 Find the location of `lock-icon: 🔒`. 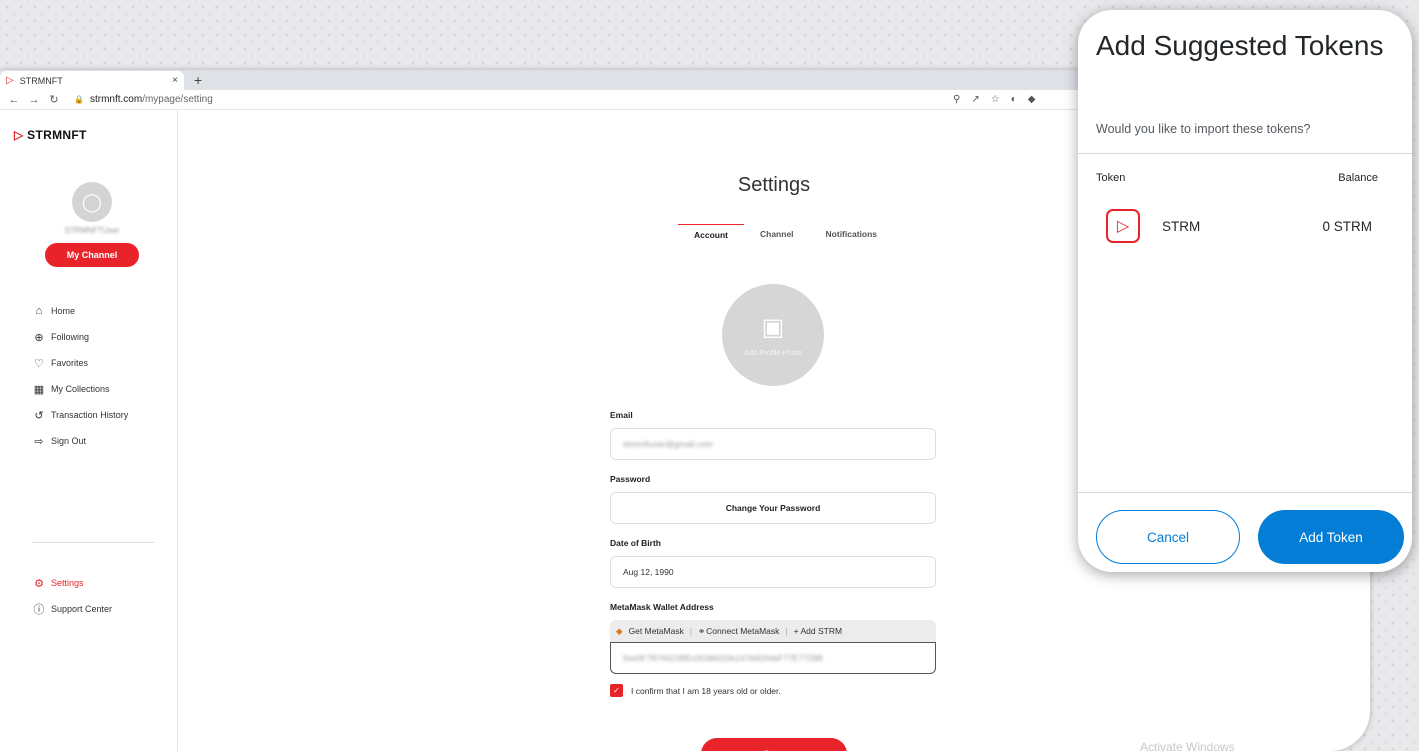

lock-icon: 🔒 is located at coordinates (79, 99).